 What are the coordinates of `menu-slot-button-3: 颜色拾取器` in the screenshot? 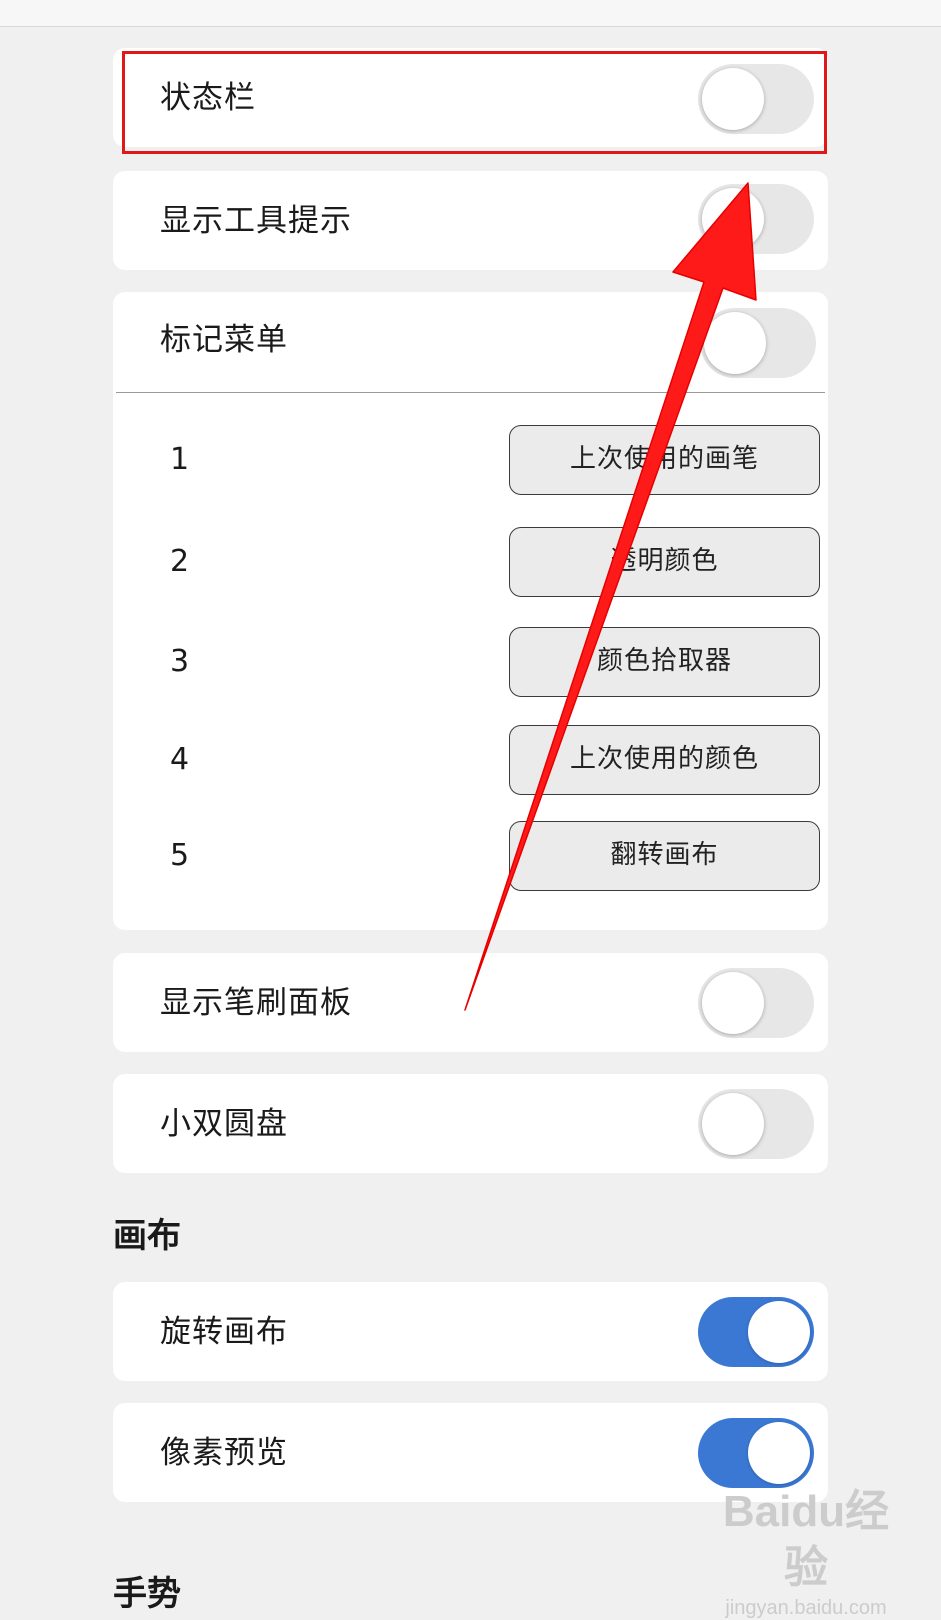 It's located at (664, 662).